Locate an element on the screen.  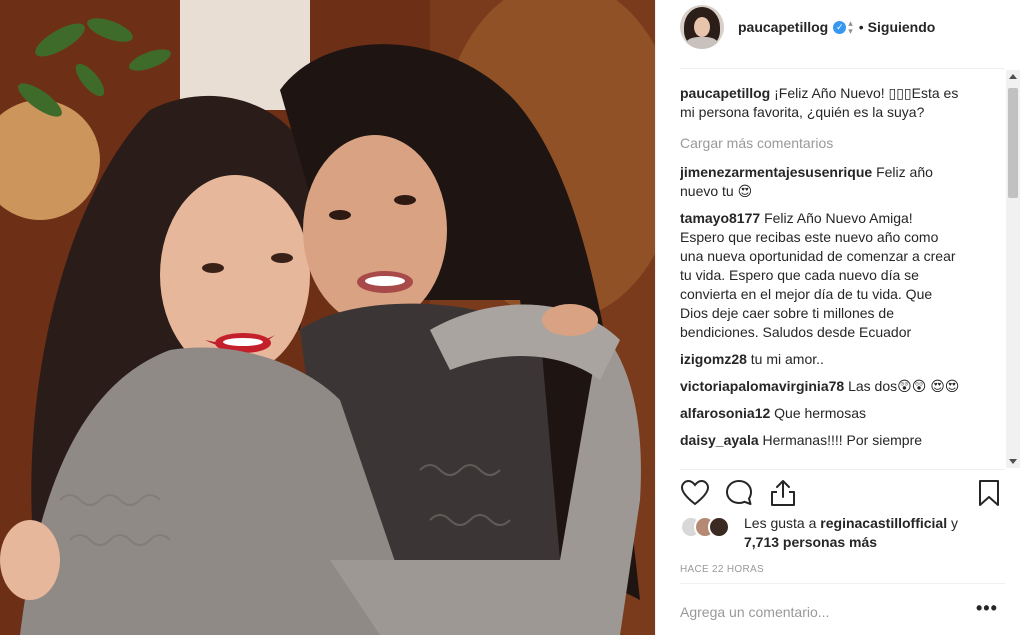
comment-item: daisy_ayala Hermanas!!!! Por siempre is located at coordinates (820, 440).